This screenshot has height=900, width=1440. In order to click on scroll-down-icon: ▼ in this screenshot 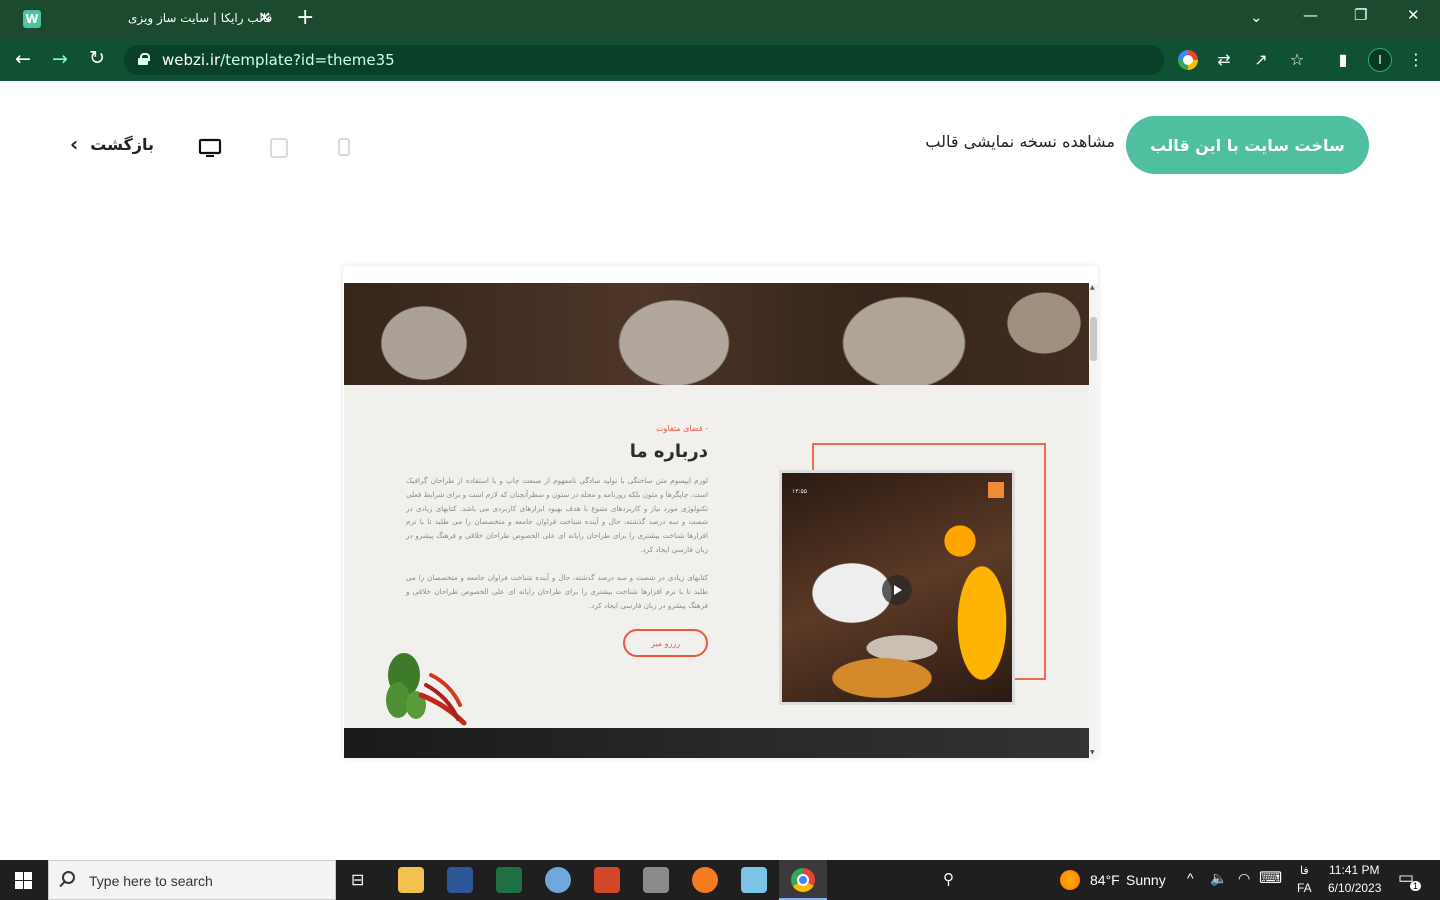, I will do `click(1092, 752)`.